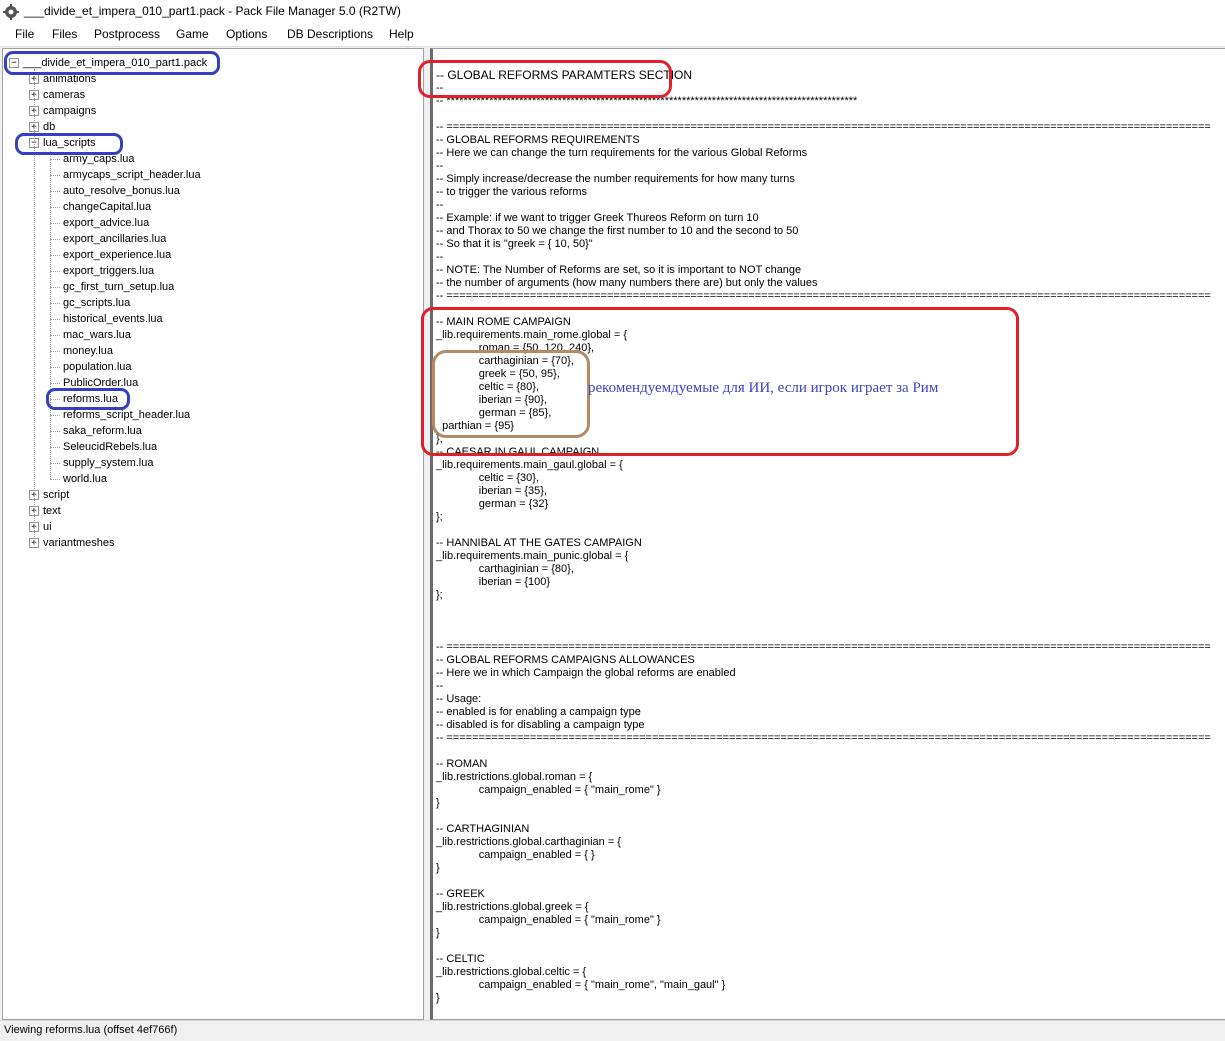 The height and width of the screenshot is (1041, 1225). What do you see at coordinates (24, 34) in the screenshot?
I see `menu-file: File` at bounding box center [24, 34].